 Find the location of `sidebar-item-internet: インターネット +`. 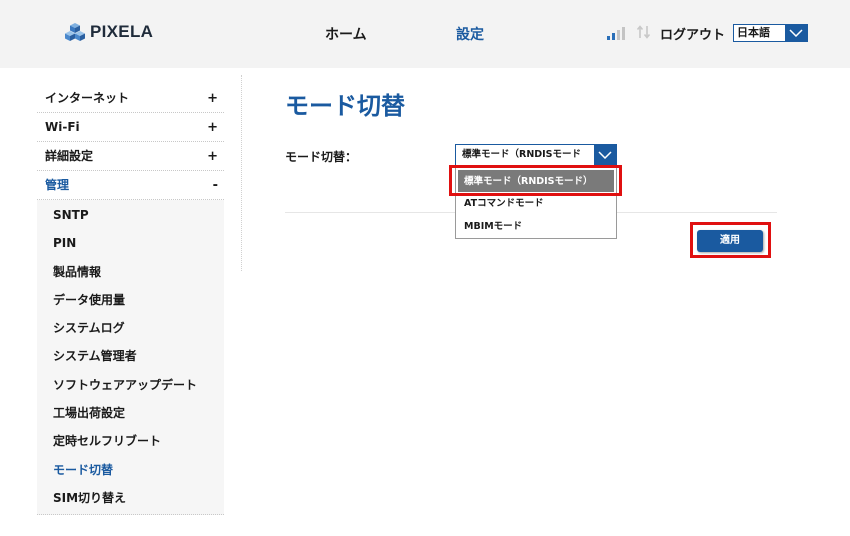

sidebar-item-internet: インターネット + is located at coordinates (130, 98).